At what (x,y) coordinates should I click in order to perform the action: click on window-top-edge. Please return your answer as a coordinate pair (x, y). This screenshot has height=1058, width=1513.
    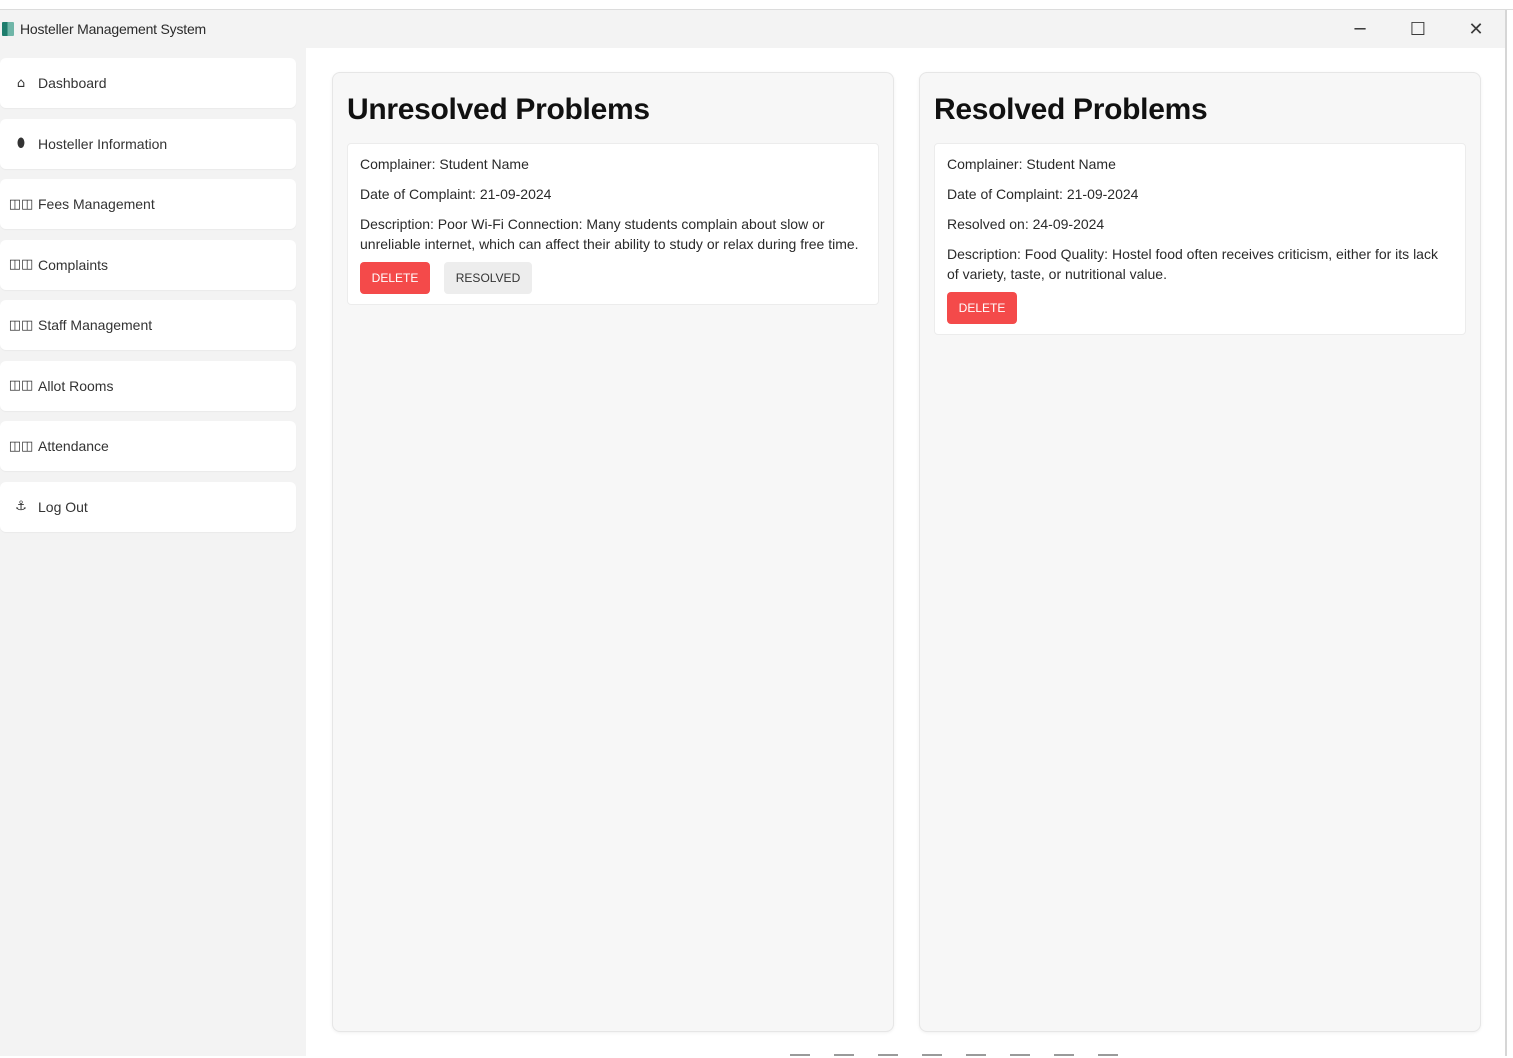
    Looking at the image, I should click on (756, 5).